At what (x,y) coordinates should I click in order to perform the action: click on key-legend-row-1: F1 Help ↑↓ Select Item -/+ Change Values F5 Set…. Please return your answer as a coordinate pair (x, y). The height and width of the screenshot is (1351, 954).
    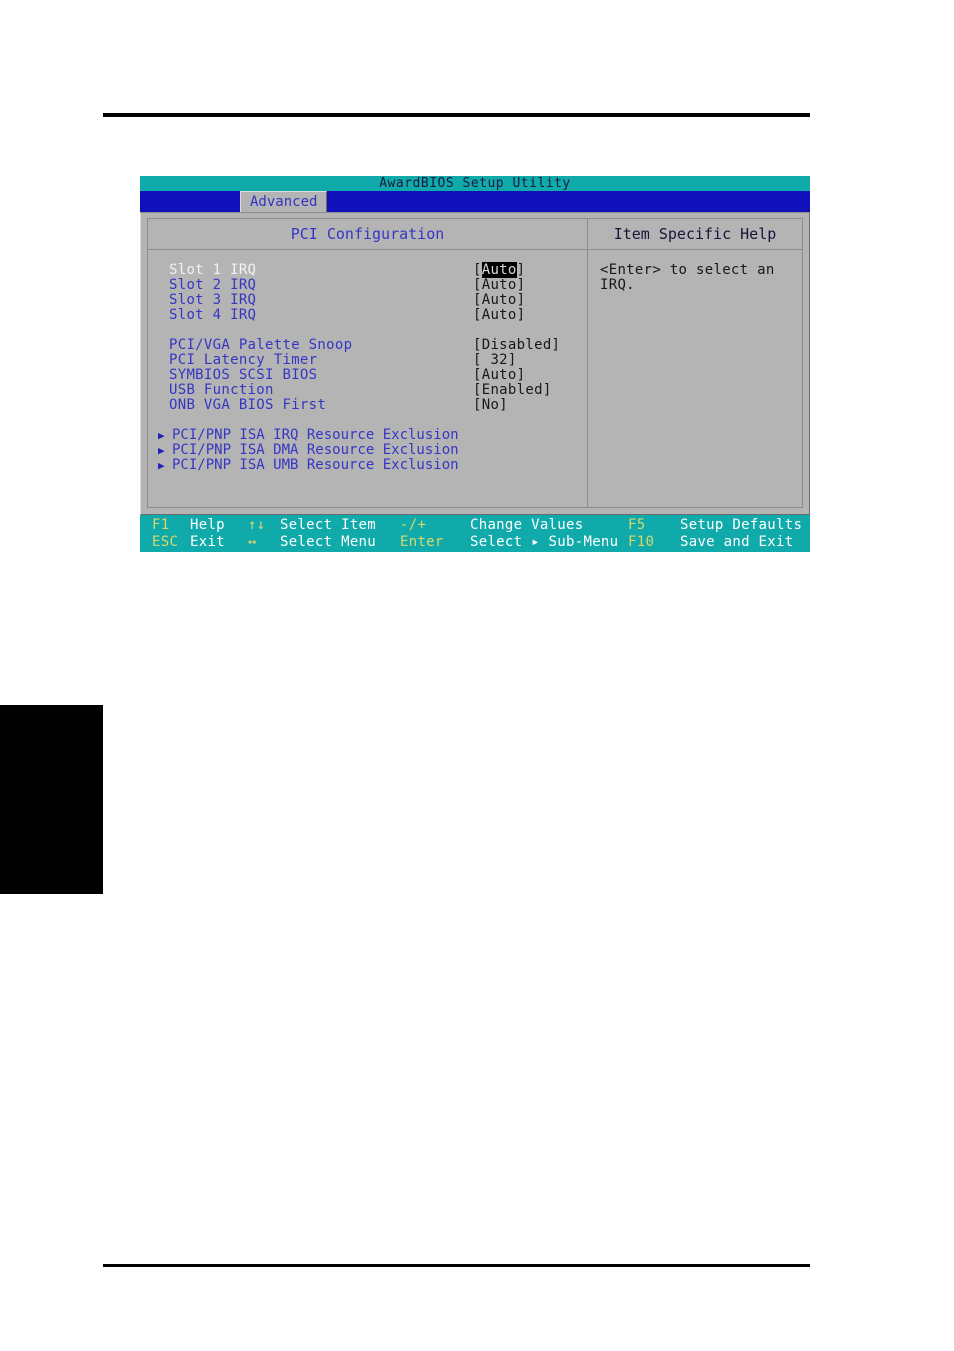
    Looking at the image, I should click on (475, 525).